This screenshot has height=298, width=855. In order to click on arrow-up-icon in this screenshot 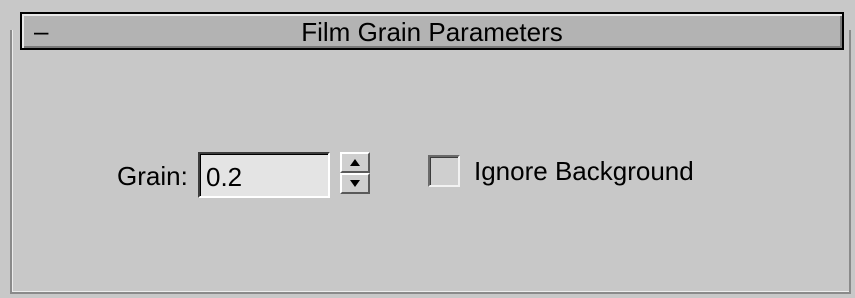, I will do `click(355, 162)`.